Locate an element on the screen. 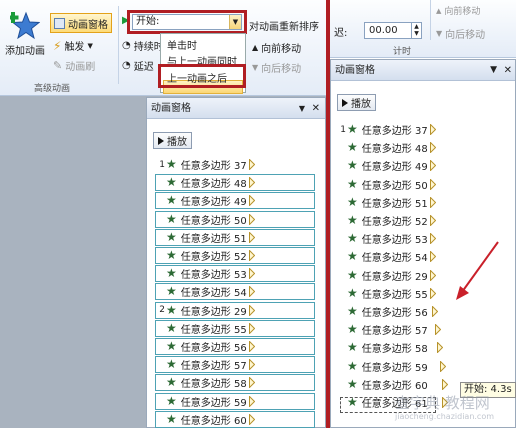 The image size is (516, 428). delay-spinner: 00.00 ▲ ▼ is located at coordinates (393, 30).